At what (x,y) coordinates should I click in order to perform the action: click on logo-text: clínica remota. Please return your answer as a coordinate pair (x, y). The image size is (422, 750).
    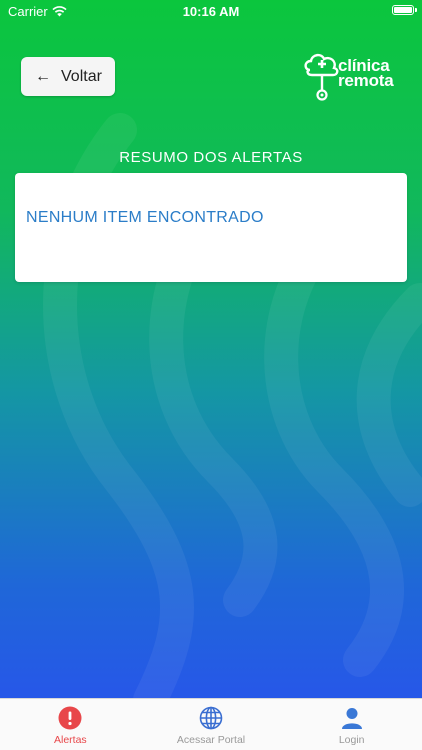
    Looking at the image, I should click on (366, 73).